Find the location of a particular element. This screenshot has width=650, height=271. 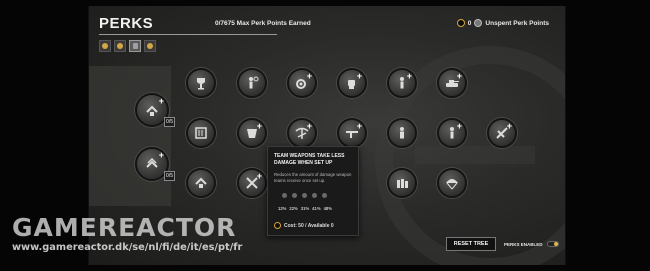

perk-node-officer is located at coordinates (402, 133).